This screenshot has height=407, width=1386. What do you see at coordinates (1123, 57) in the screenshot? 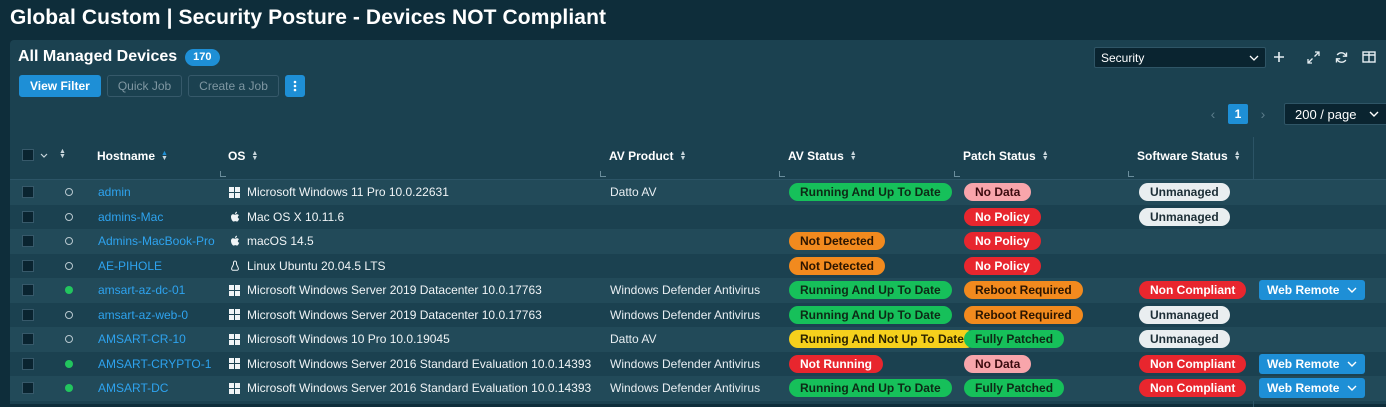
I see `view-select-value: Security` at bounding box center [1123, 57].